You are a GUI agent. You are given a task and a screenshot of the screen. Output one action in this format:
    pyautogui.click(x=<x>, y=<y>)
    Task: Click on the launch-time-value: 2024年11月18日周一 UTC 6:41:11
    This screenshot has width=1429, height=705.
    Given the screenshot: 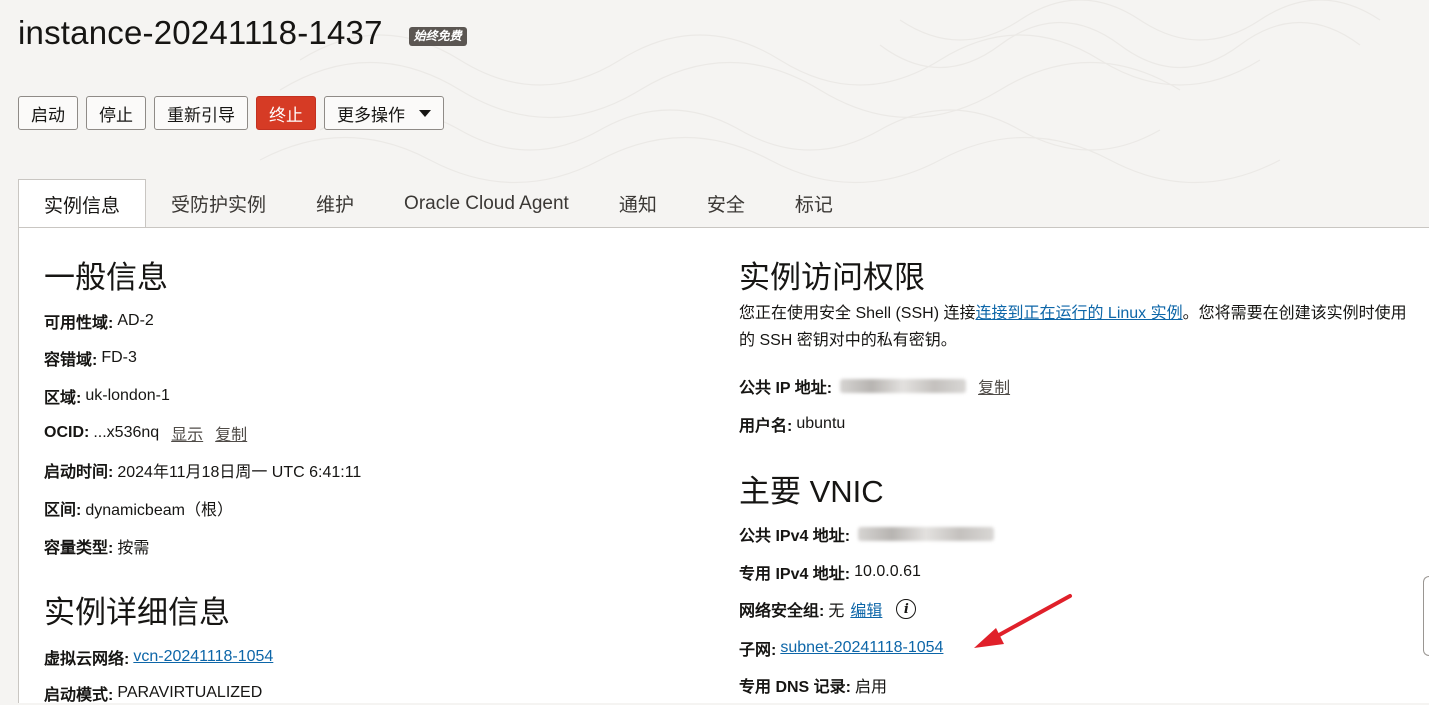 What is the action you would take?
    pyautogui.click(x=239, y=472)
    